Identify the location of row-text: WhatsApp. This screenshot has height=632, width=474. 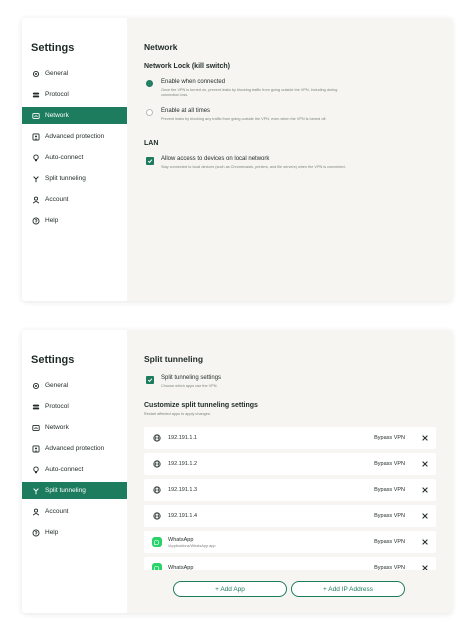
(271, 567).